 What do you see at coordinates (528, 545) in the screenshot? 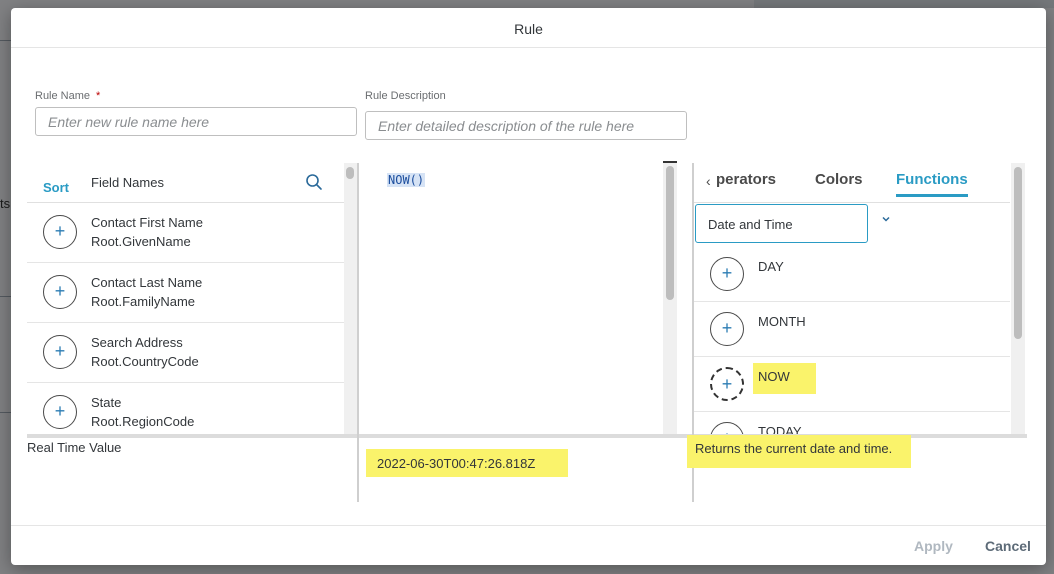
I see `dialog-footer: Apply Cancel` at bounding box center [528, 545].